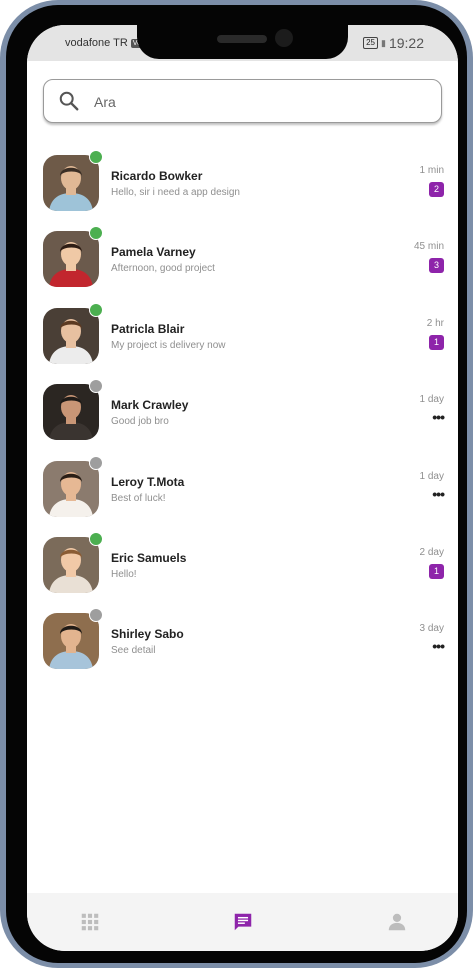 This screenshot has height=968, width=473. What do you see at coordinates (436, 266) in the screenshot?
I see `unread-badge: 3` at bounding box center [436, 266].